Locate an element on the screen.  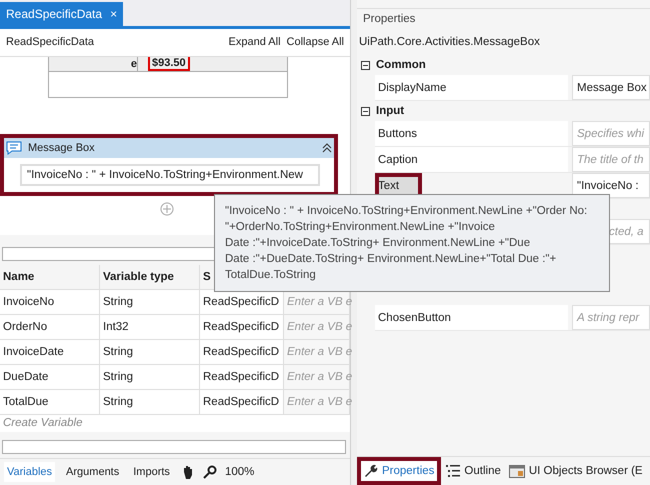
wrench-icon is located at coordinates (371, 471).